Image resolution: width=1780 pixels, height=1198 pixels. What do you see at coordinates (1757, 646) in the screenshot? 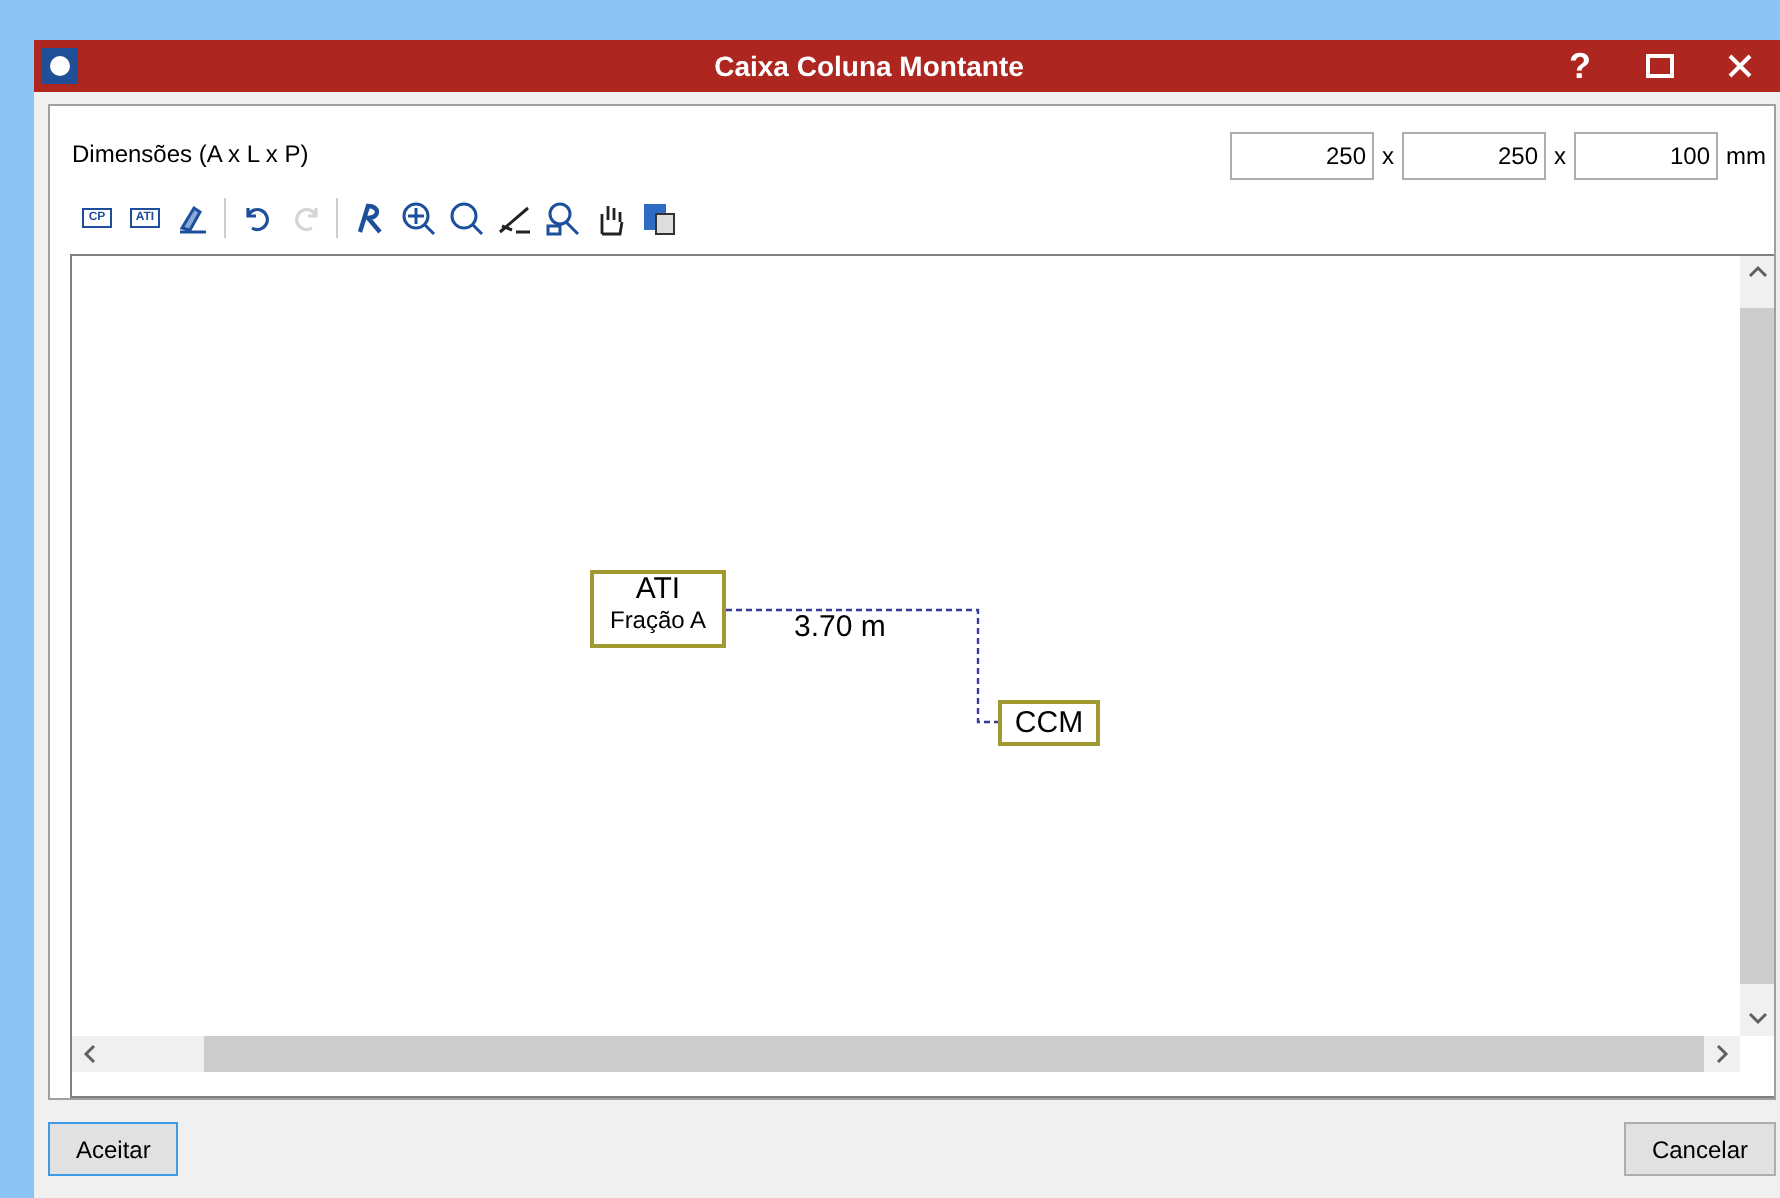
I see `vertical-scrollbar` at bounding box center [1757, 646].